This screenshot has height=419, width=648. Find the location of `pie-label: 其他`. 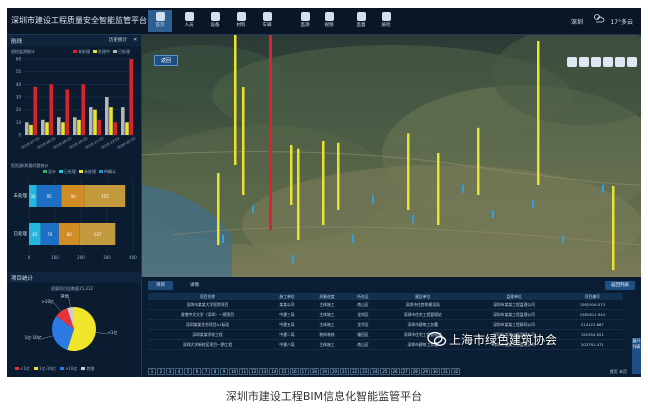

pie-label: 其他 is located at coordinates (65, 295).